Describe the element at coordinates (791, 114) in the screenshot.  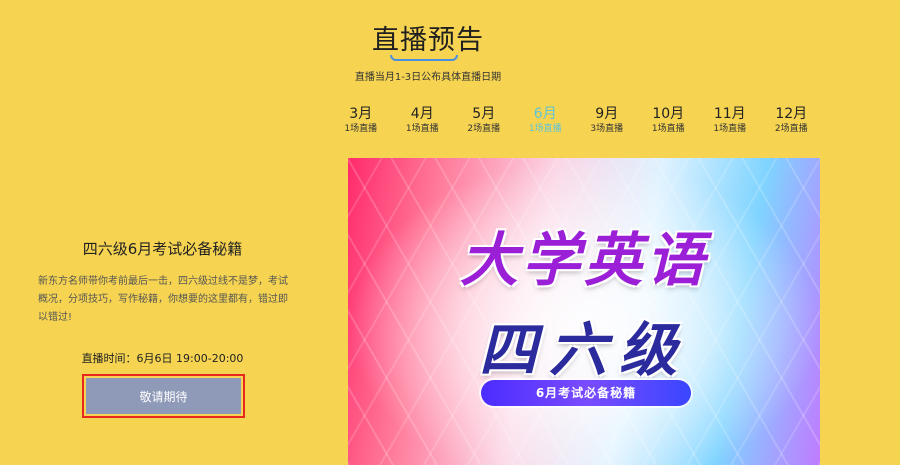
I see `month-label: 12月` at that location.